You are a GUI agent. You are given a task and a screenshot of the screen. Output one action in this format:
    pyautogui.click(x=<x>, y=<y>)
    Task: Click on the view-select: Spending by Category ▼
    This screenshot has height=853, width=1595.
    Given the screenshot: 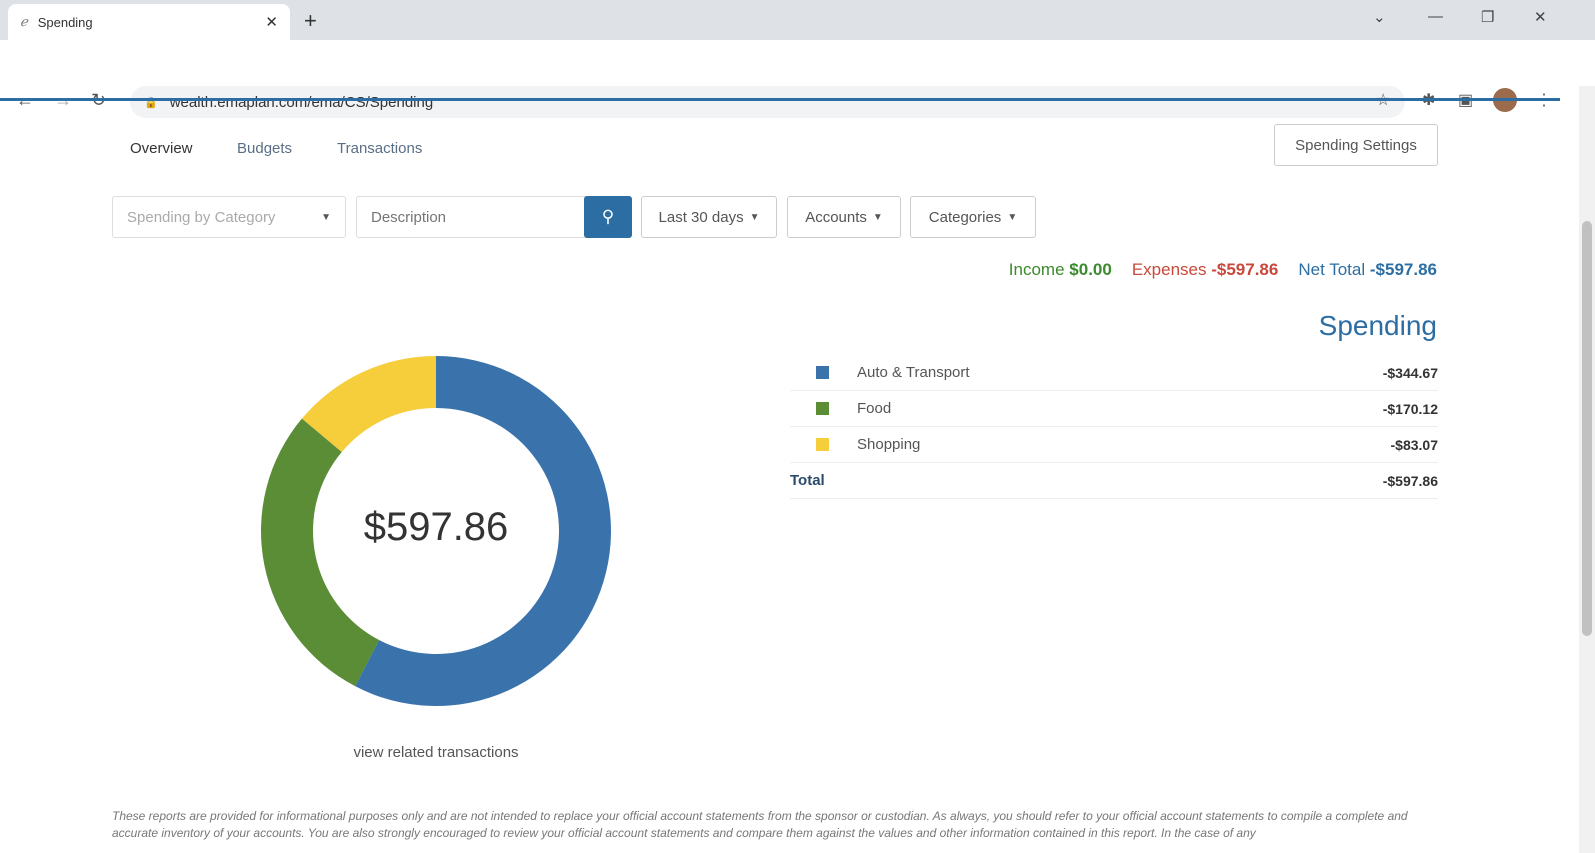 What is the action you would take?
    pyautogui.click(x=229, y=217)
    